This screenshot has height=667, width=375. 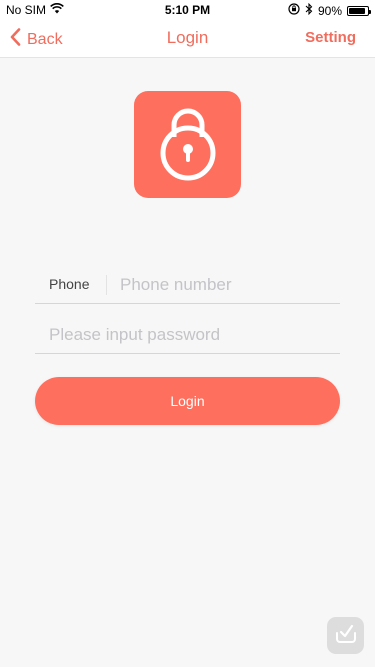 I want to click on floating-assist-button, so click(x=345, y=635).